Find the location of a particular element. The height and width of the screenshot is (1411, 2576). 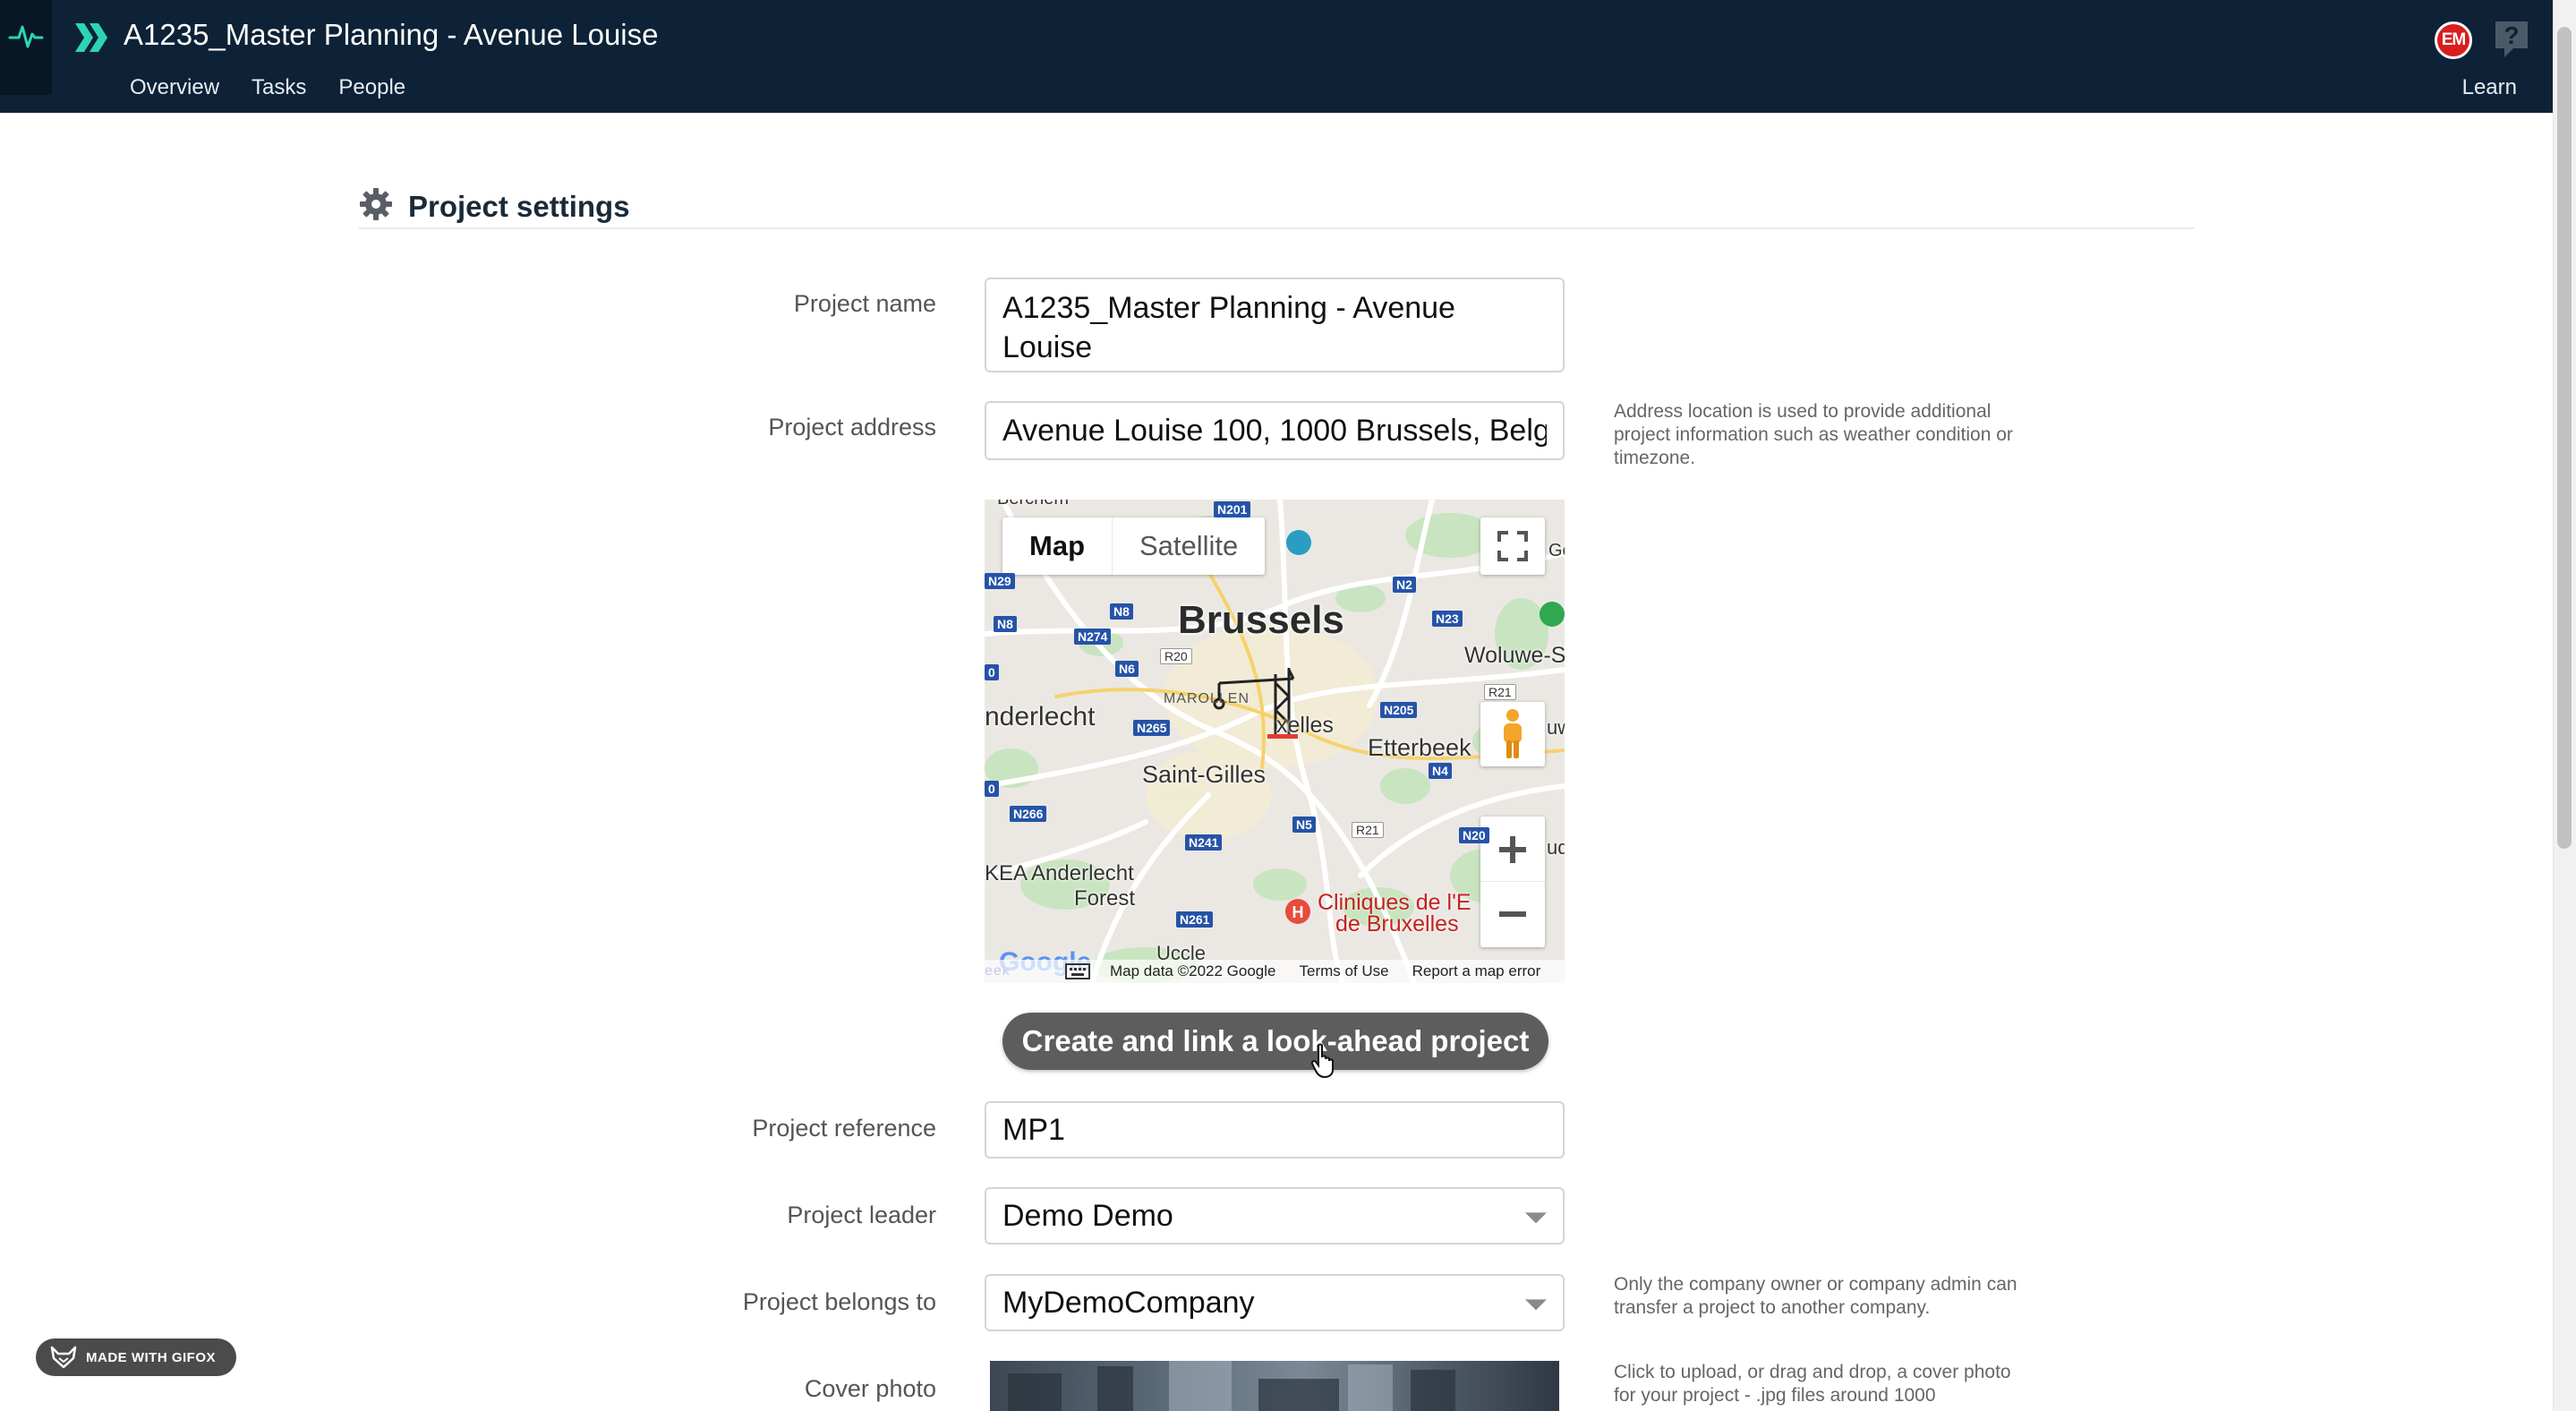

map-terms-link: Terms of Use is located at coordinates (1344, 971).